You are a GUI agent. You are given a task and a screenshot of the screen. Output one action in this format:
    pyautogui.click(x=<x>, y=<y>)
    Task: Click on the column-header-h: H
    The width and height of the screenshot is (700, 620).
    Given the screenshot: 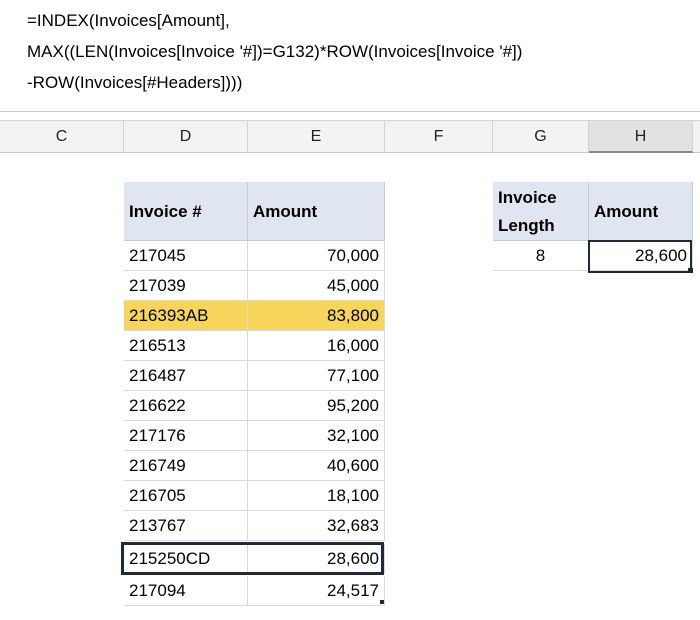 What is the action you would take?
    pyautogui.click(x=641, y=137)
    